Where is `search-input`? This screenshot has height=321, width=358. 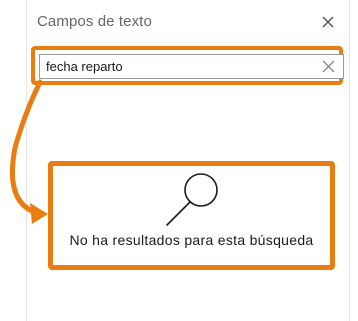 search-input is located at coordinates (176, 66).